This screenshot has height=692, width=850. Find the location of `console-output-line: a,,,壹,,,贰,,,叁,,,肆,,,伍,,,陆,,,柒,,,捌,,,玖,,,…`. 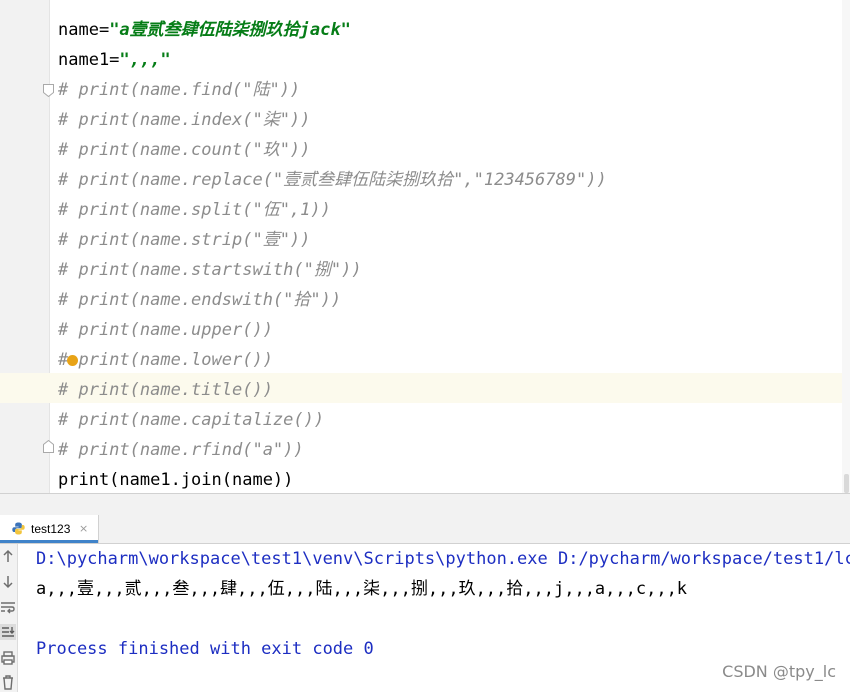

console-output-line: a,,,壹,,,贰,,,叁,,,肆,,,伍,,,陆,,,柒,,,捌,,,玖,,,… is located at coordinates (362, 589).